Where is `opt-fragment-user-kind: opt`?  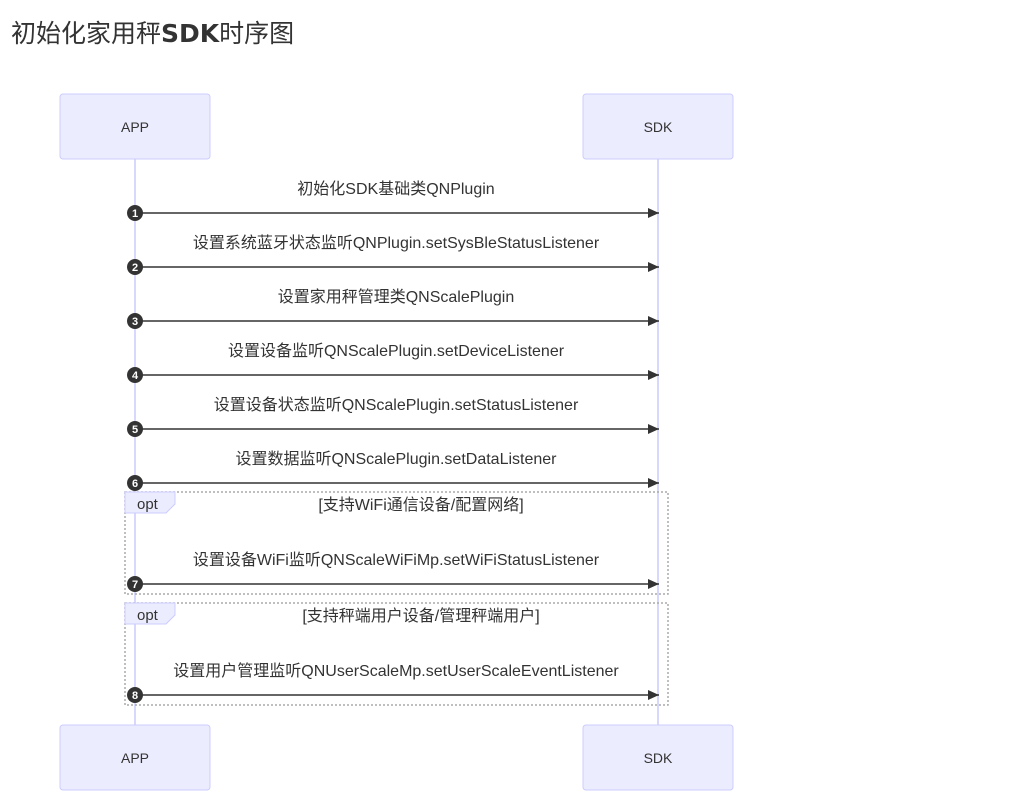
opt-fragment-user-kind: opt is located at coordinates (148, 615).